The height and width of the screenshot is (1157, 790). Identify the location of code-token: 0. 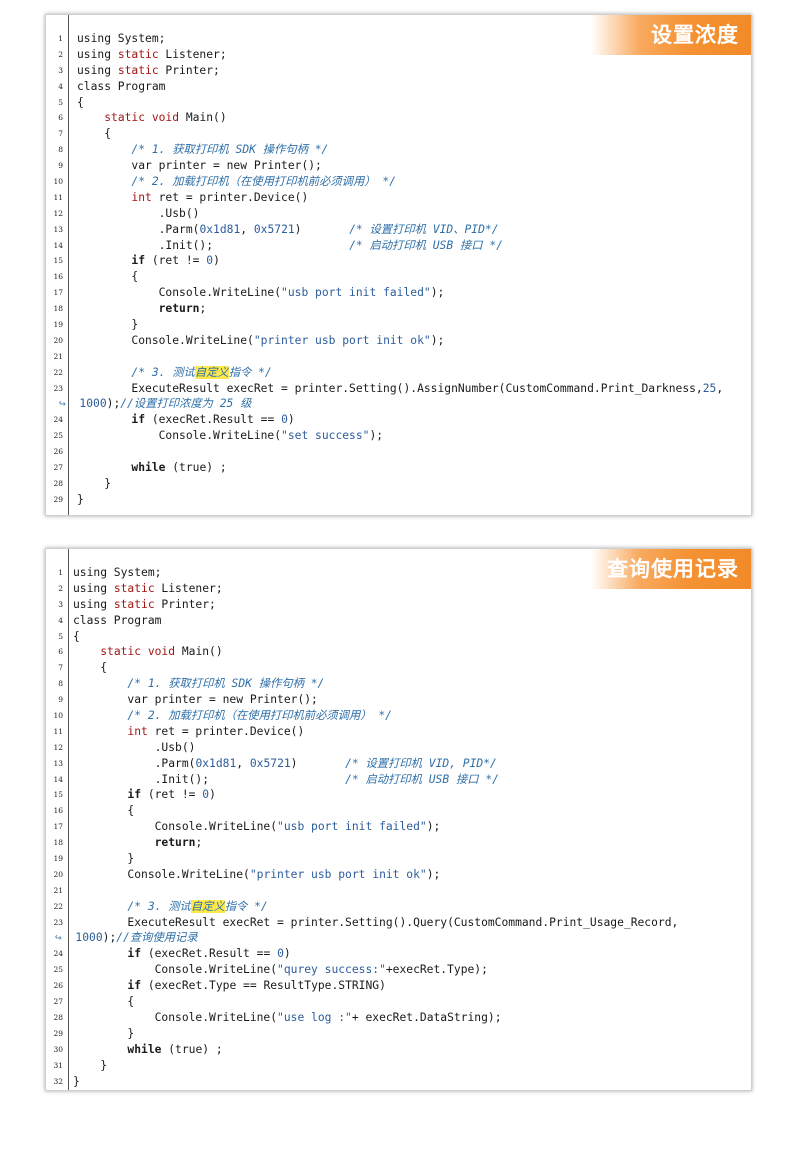
(280, 954).